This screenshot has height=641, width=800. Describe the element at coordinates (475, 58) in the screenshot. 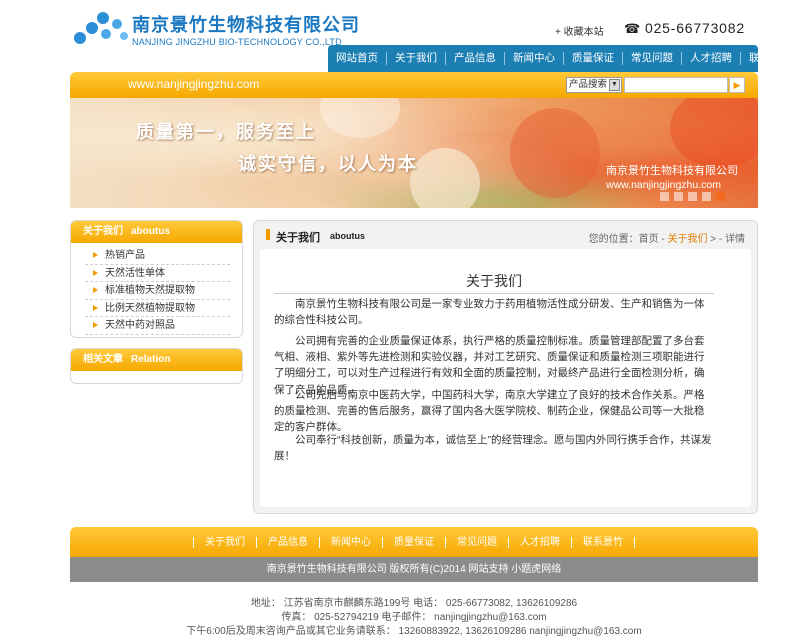

I see `nav-products: 产品信息` at that location.